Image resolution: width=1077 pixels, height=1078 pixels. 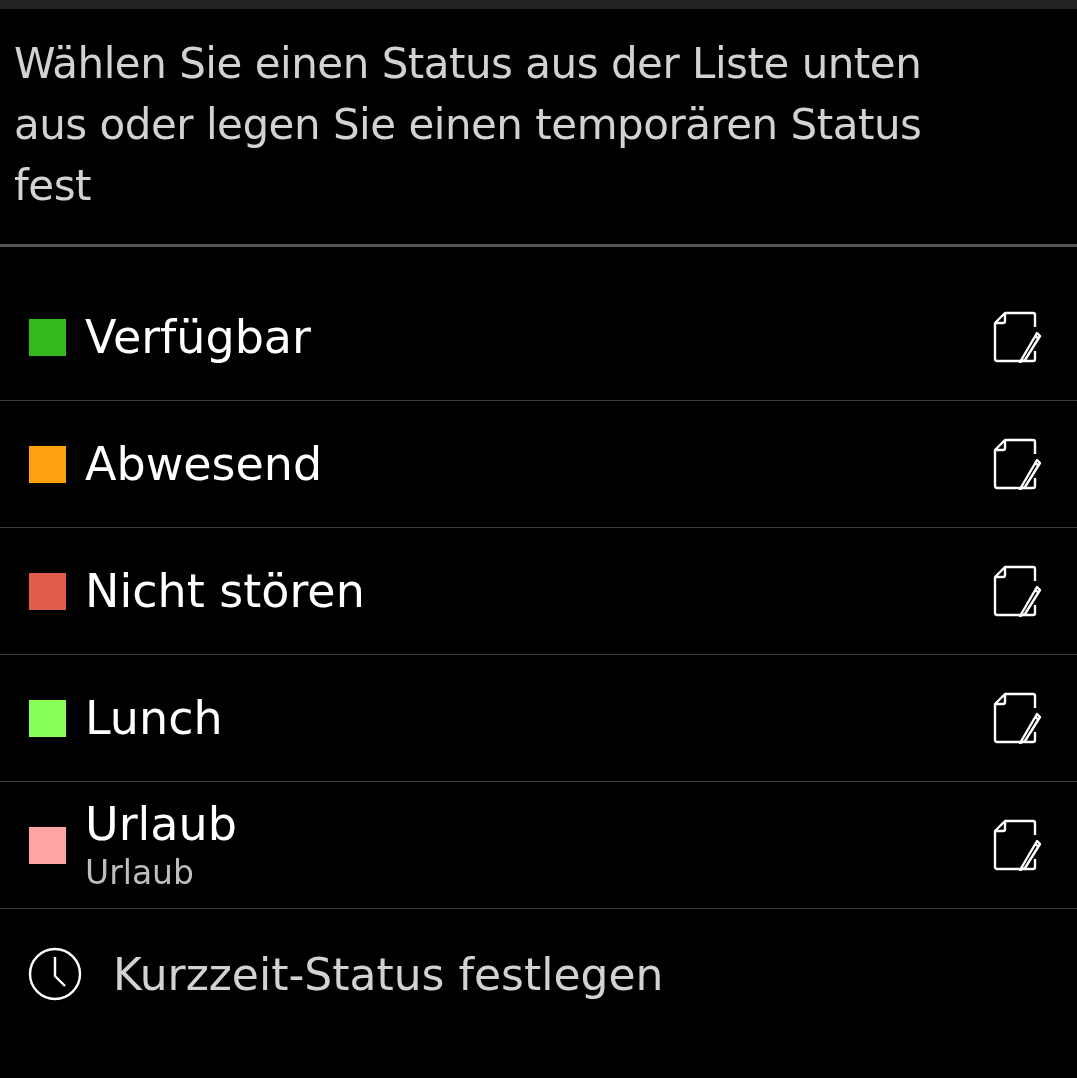 What do you see at coordinates (154, 718) in the screenshot?
I see `status-name: Lunch` at bounding box center [154, 718].